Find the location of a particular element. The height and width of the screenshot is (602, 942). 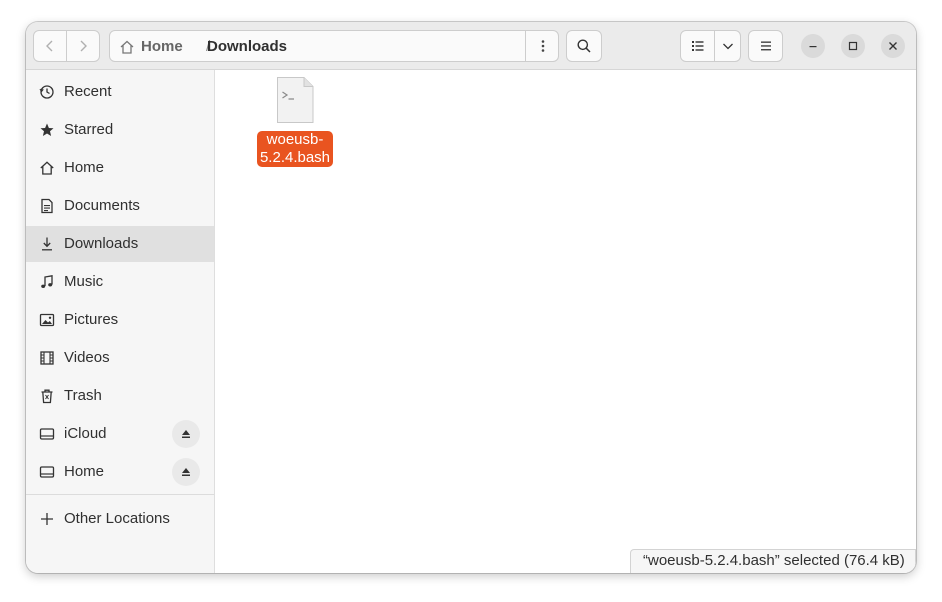

minimize-icon is located at coordinates (813, 47).